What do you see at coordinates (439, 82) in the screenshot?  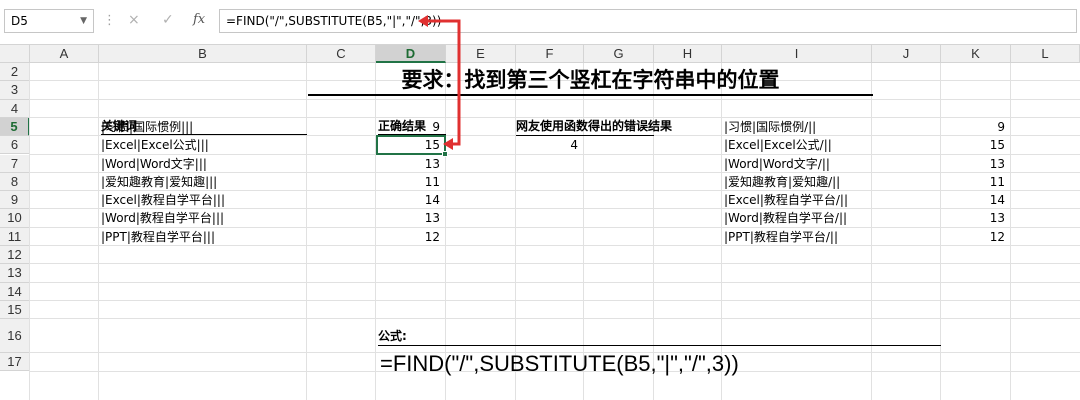 I see `arrow-annotation` at bounding box center [439, 82].